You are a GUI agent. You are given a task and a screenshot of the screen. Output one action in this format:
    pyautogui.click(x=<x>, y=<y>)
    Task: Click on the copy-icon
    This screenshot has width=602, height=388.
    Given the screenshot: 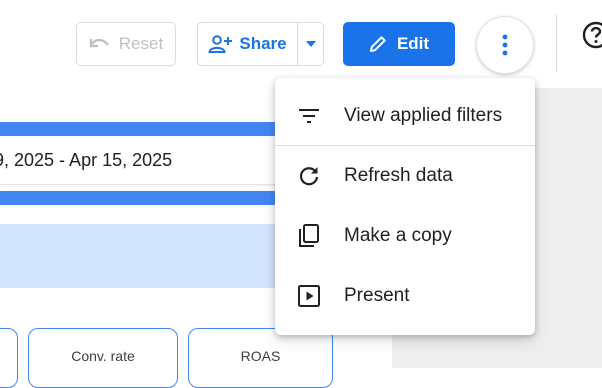 What is the action you would take?
    pyautogui.click(x=309, y=236)
    